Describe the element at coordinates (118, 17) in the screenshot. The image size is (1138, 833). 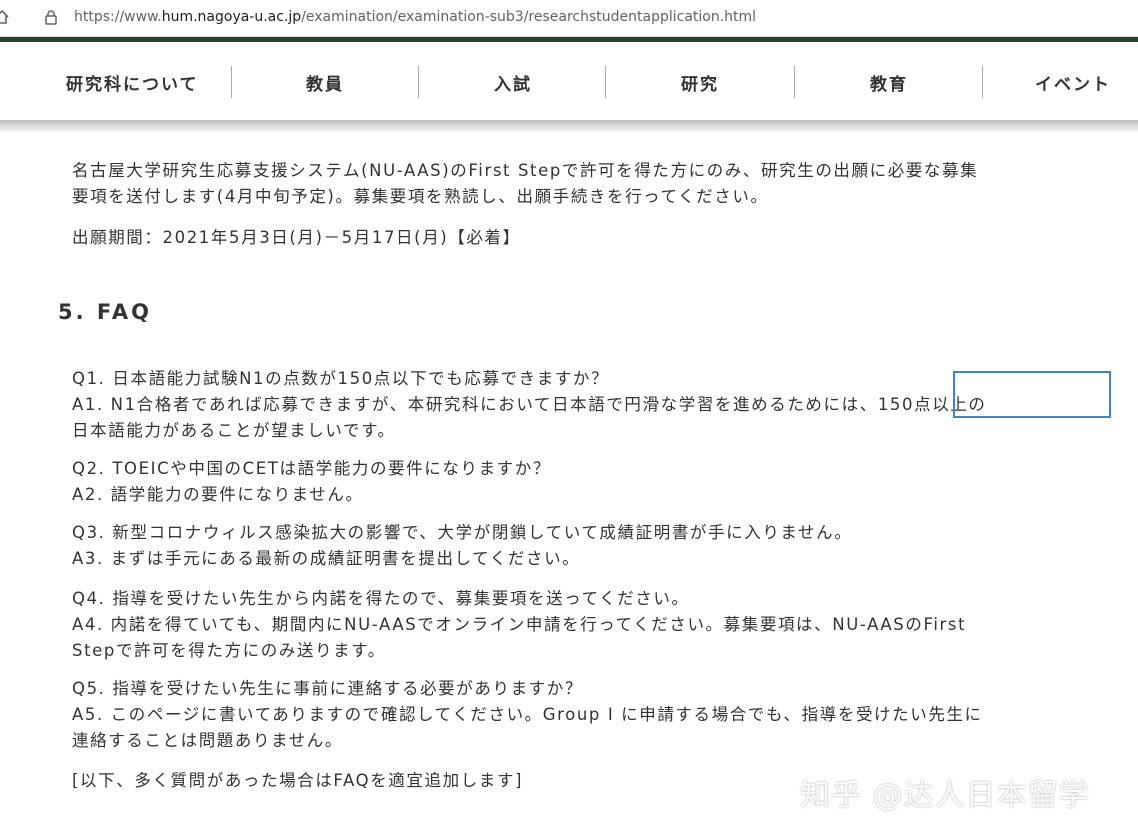
I see `url-scheme: https://www.` at that location.